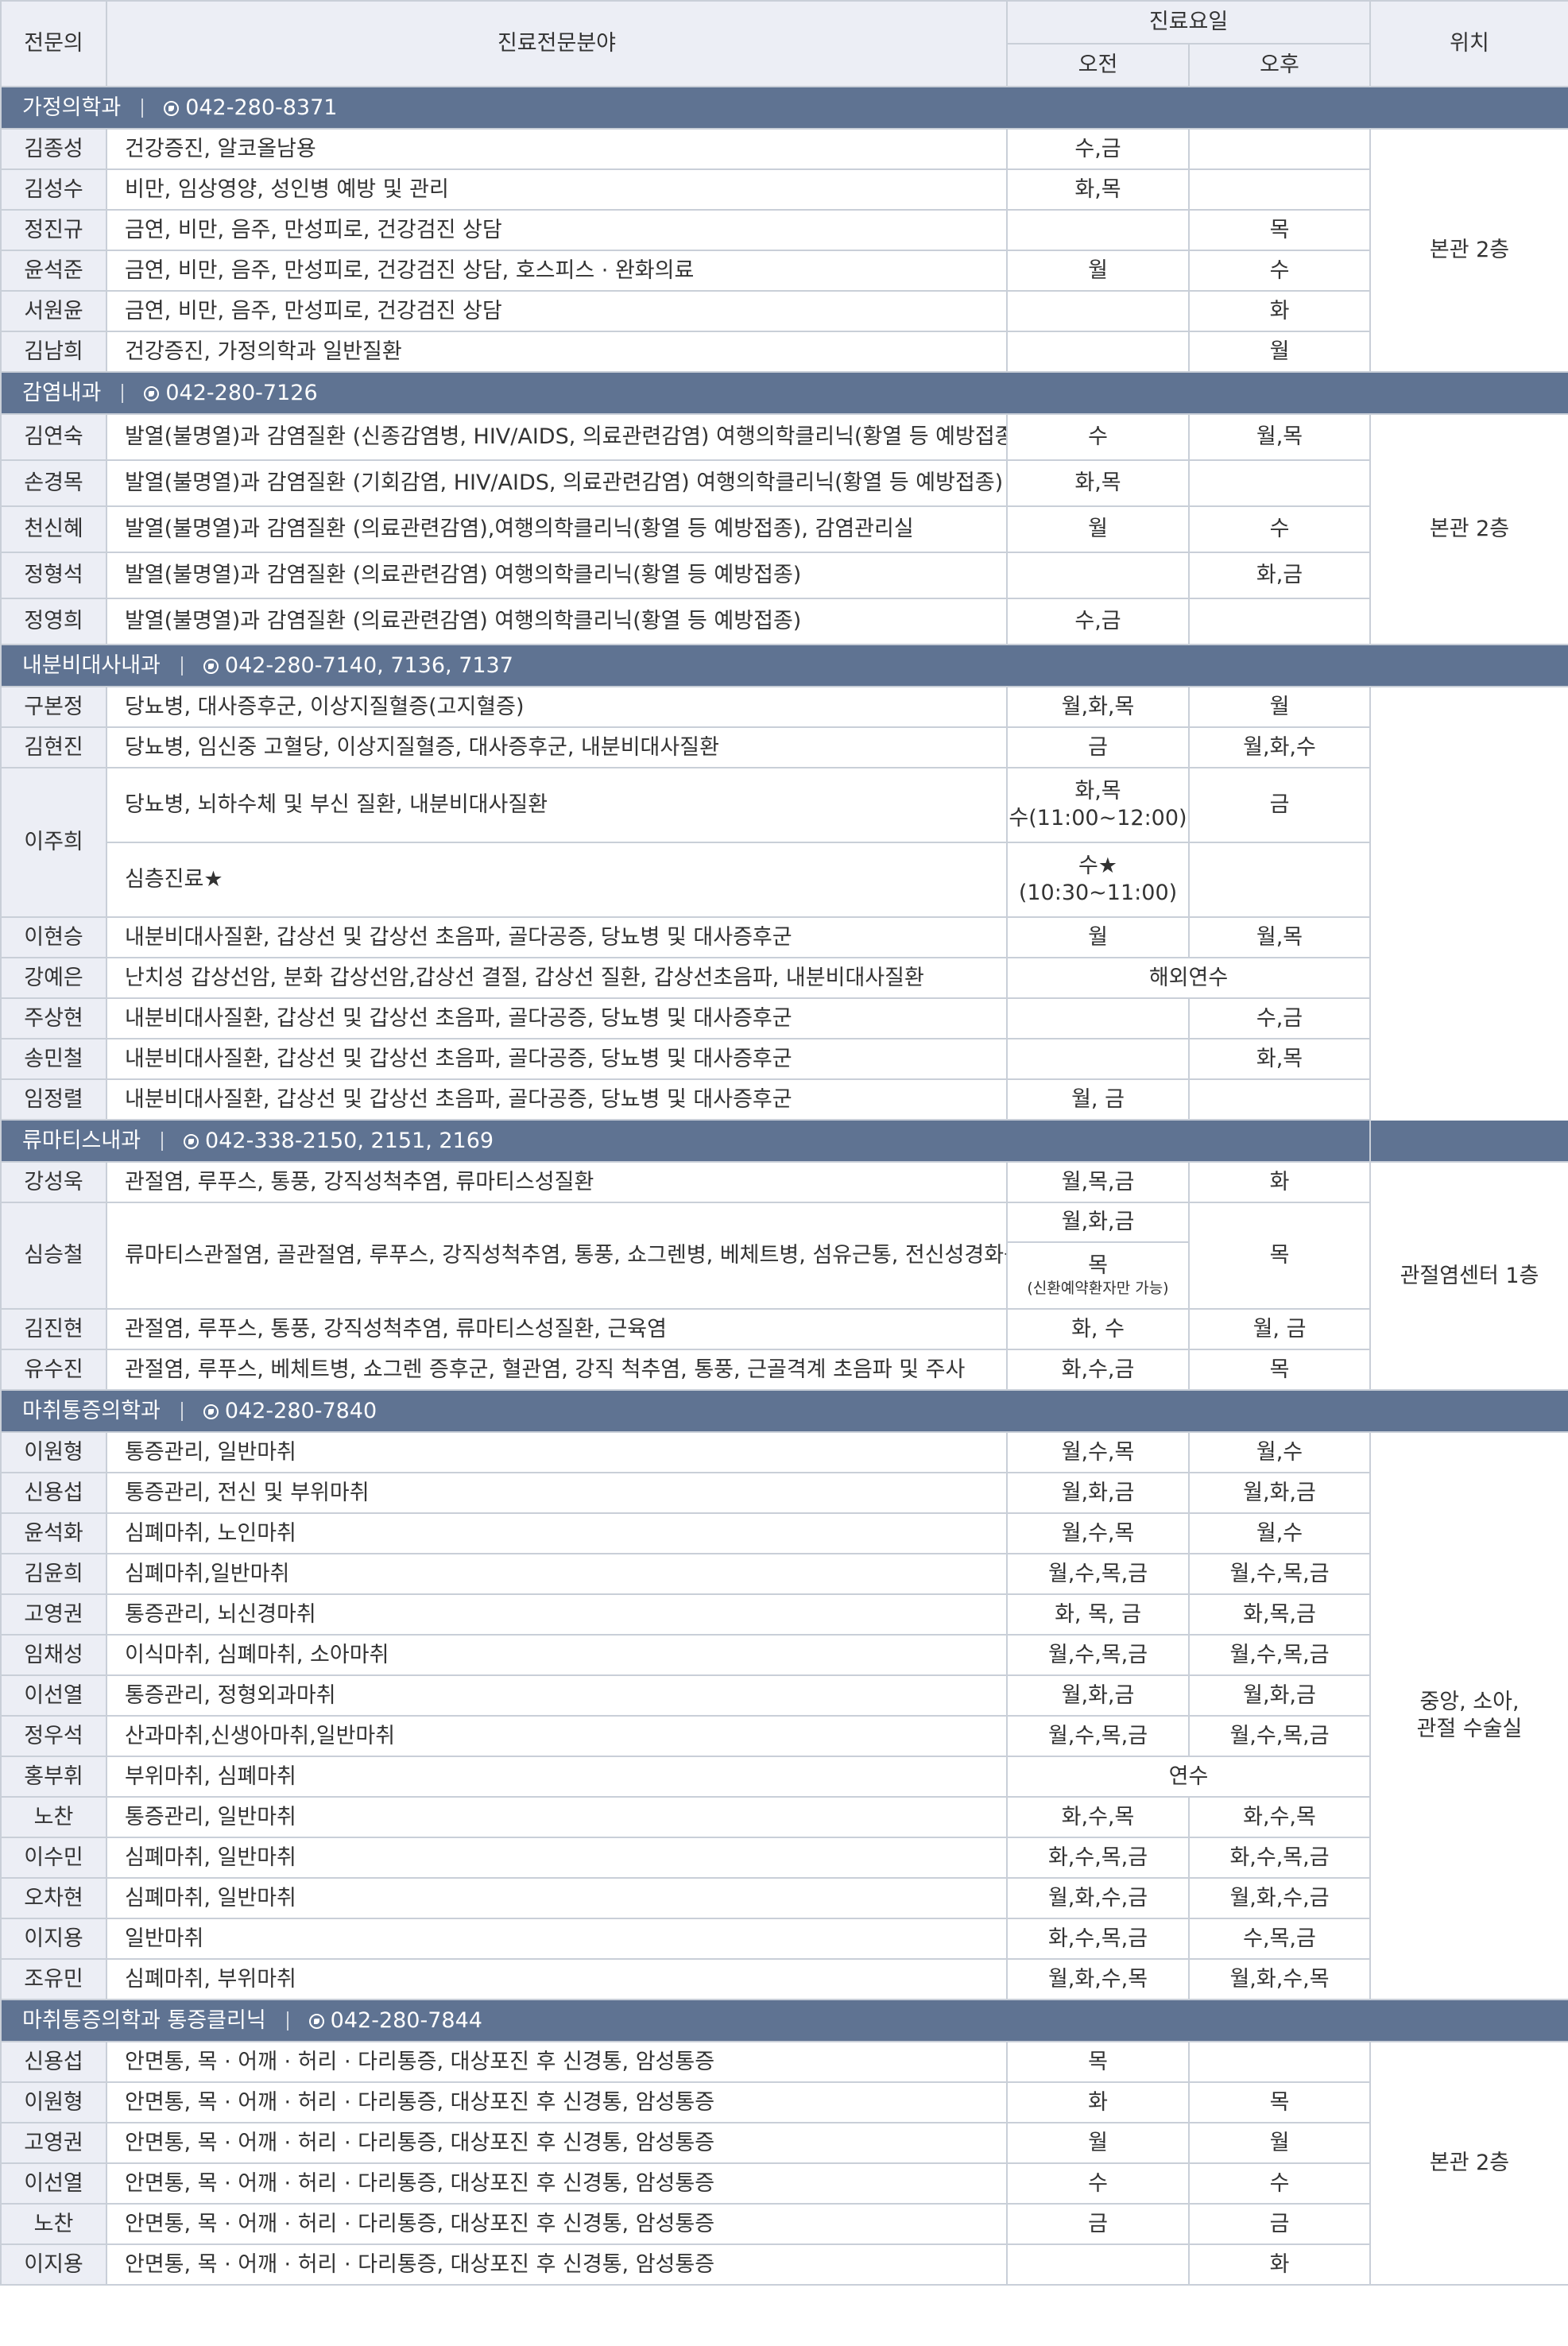 The height and width of the screenshot is (2346, 1568). Describe the element at coordinates (61, 393) in the screenshot. I see `dept-name: 감염내과` at that location.